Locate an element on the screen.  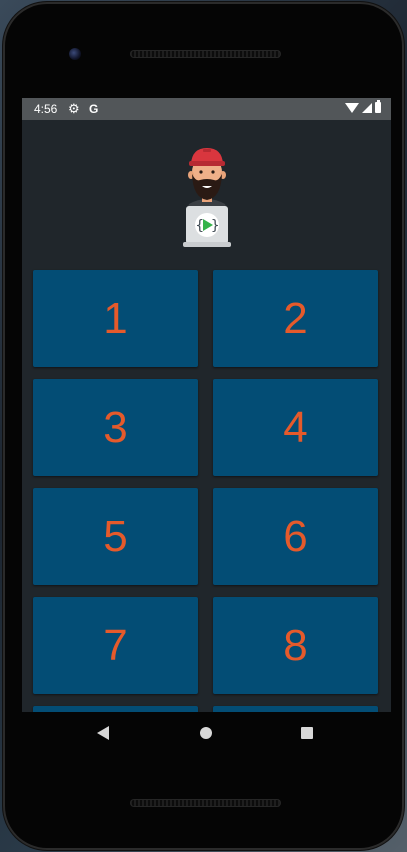
bottom-speaker is located at coordinates (205, 803).